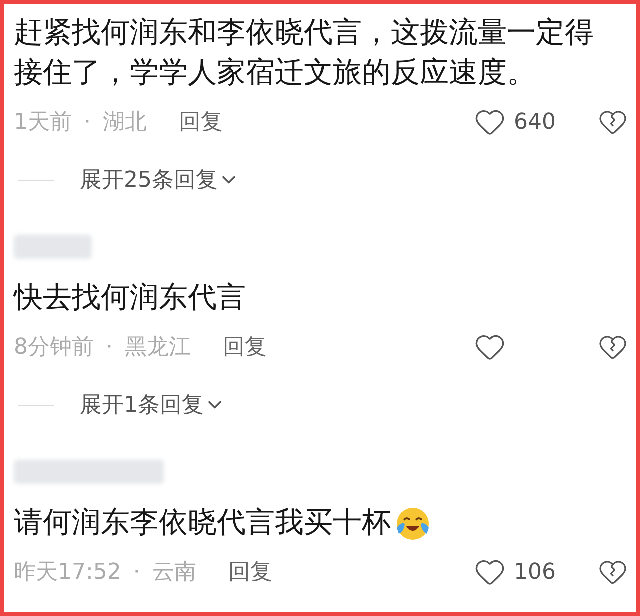 This screenshot has height=616, width=640. Describe the element at coordinates (43, 122) in the screenshot. I see `comment-time: 1天前` at that location.